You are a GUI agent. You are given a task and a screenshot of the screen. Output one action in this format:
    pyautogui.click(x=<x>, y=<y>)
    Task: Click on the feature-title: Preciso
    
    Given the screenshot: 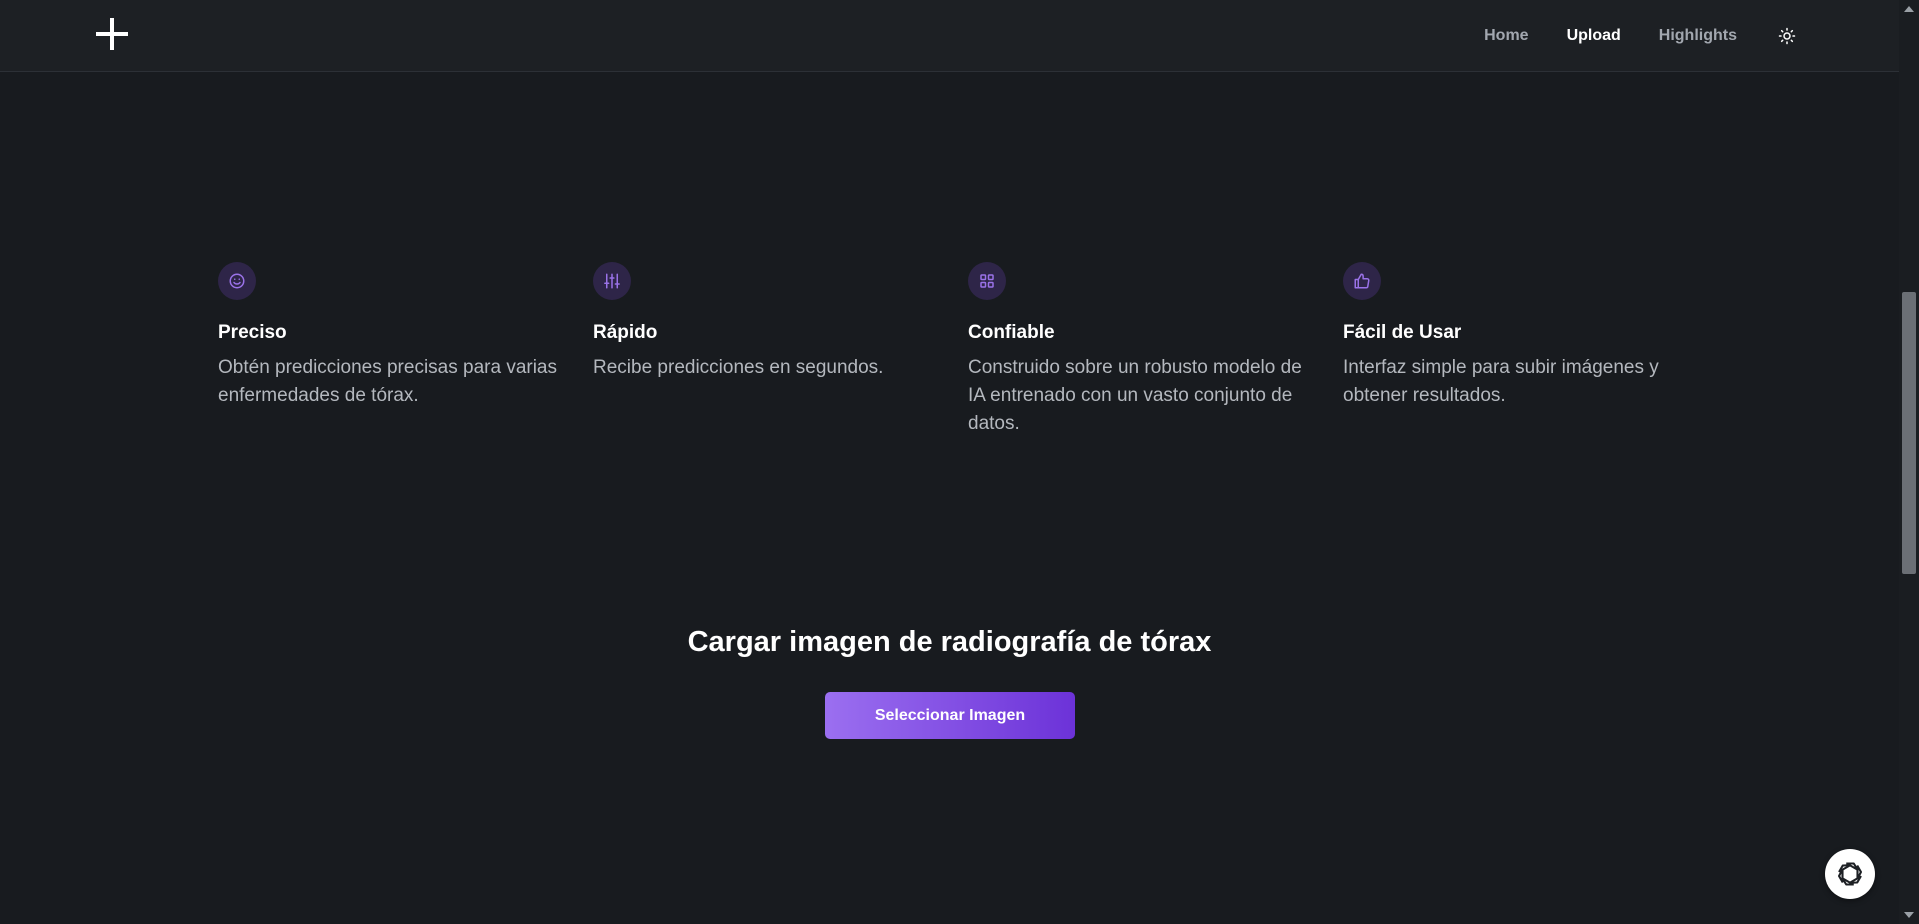 What is the action you would take?
    pyautogui.click(x=252, y=332)
    